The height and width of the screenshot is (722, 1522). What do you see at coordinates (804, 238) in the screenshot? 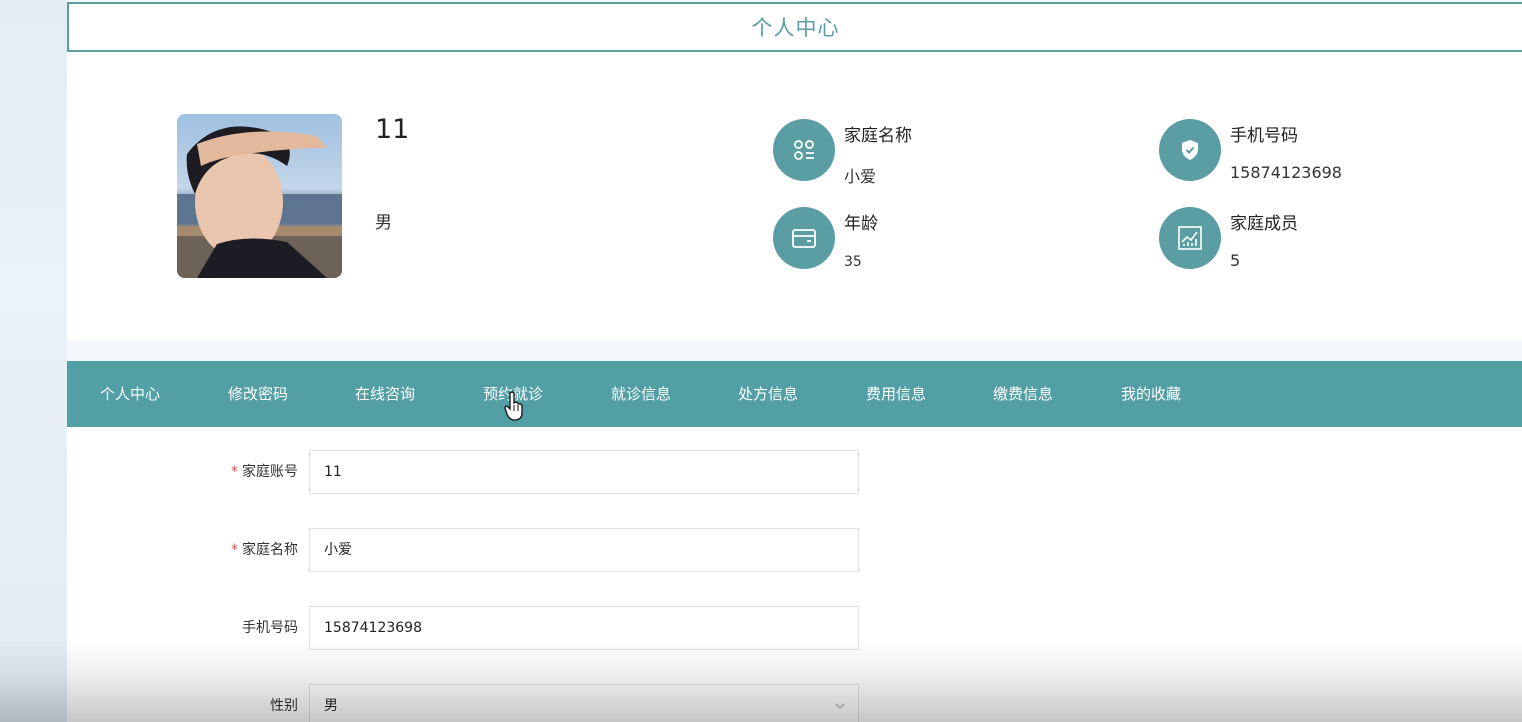
I see `wallet-icon` at bounding box center [804, 238].